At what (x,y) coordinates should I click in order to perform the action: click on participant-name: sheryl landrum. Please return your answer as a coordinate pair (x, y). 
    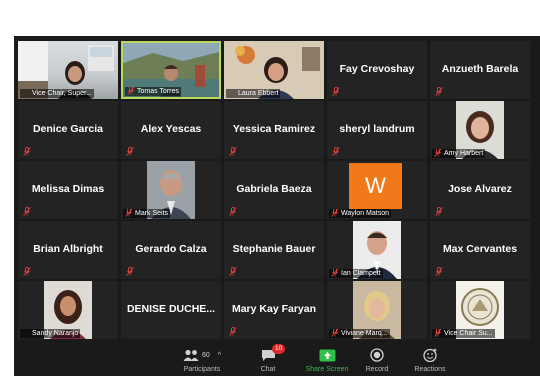
    Looking at the image, I should click on (377, 129).